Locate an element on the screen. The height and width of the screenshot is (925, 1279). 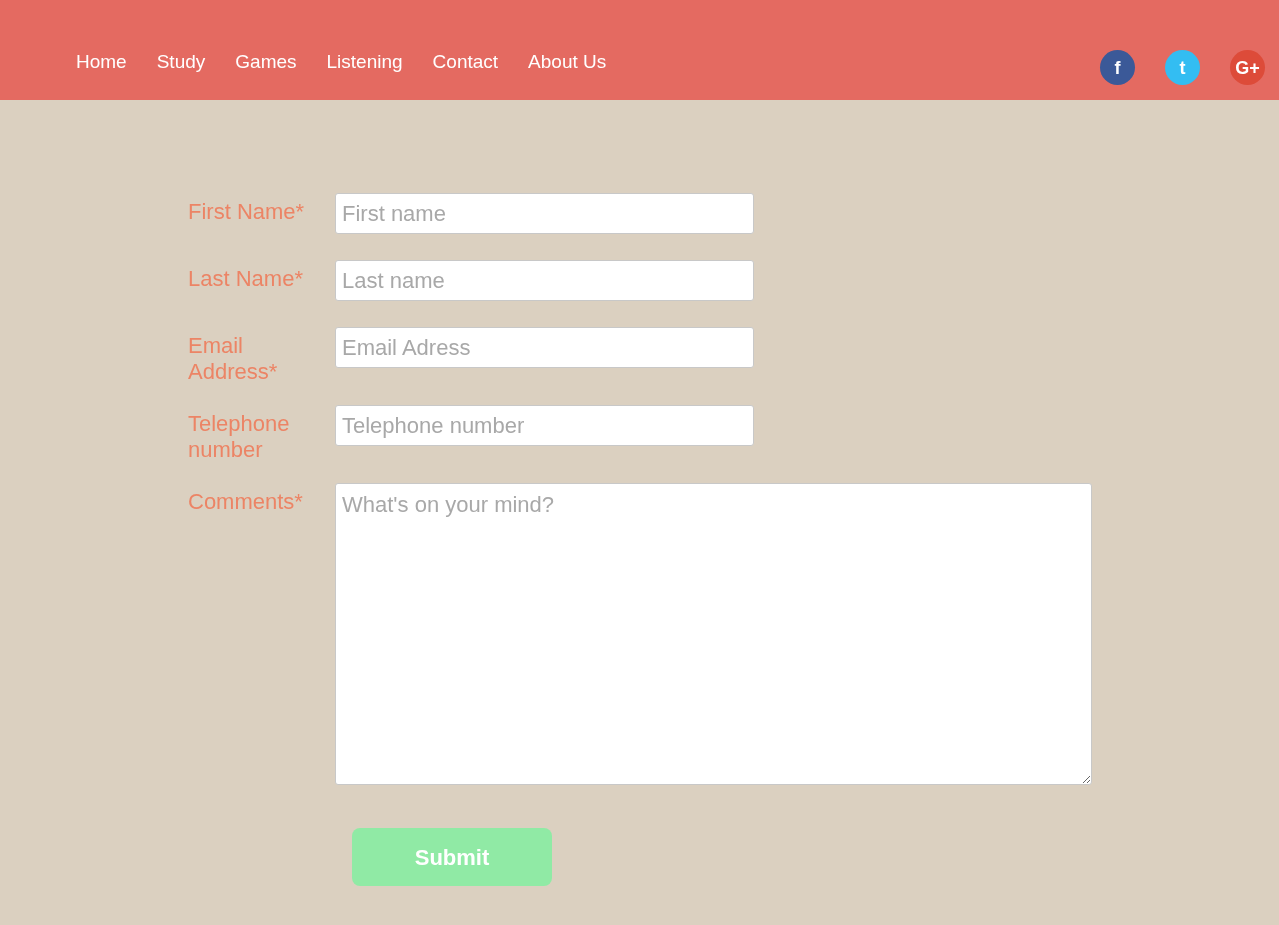
field-label: Last Name* is located at coordinates (246, 278).